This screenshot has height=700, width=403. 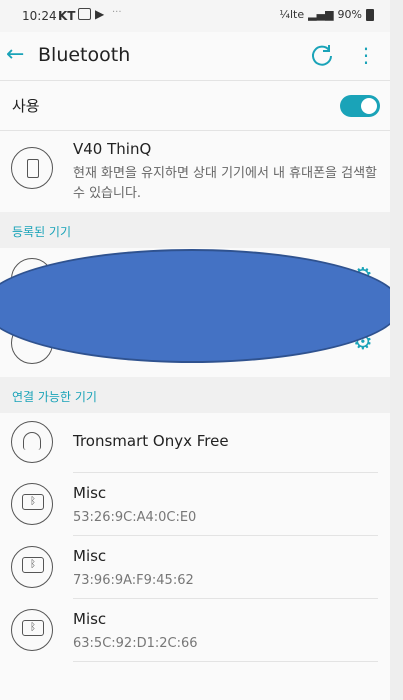 What do you see at coordinates (195, 395) in the screenshot?
I see `available-section-header: 연결 가능한 기기` at bounding box center [195, 395].